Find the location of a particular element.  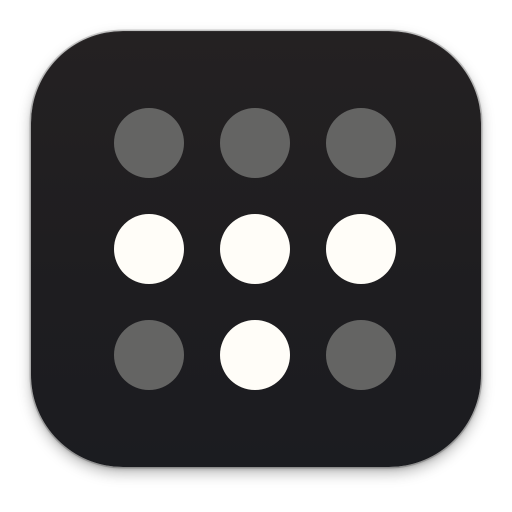

grid-dot-r1c2-dim is located at coordinates (255, 143).